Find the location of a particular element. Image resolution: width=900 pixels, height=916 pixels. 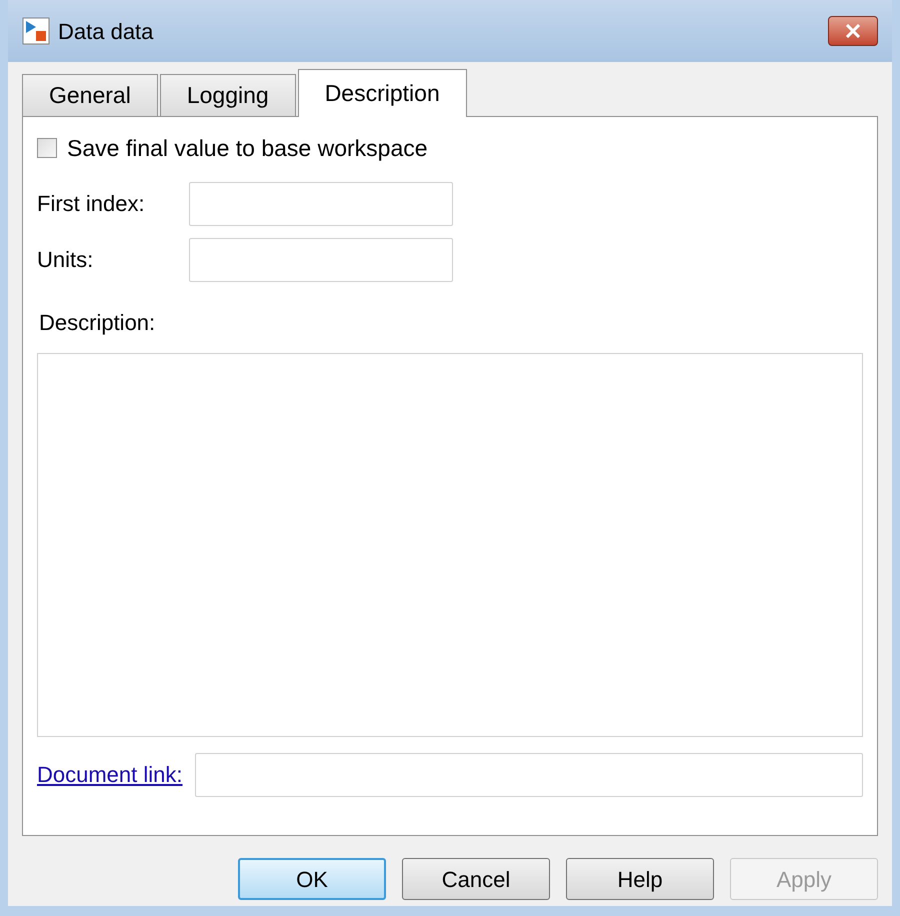

document-link: Document link: is located at coordinates (110, 774).